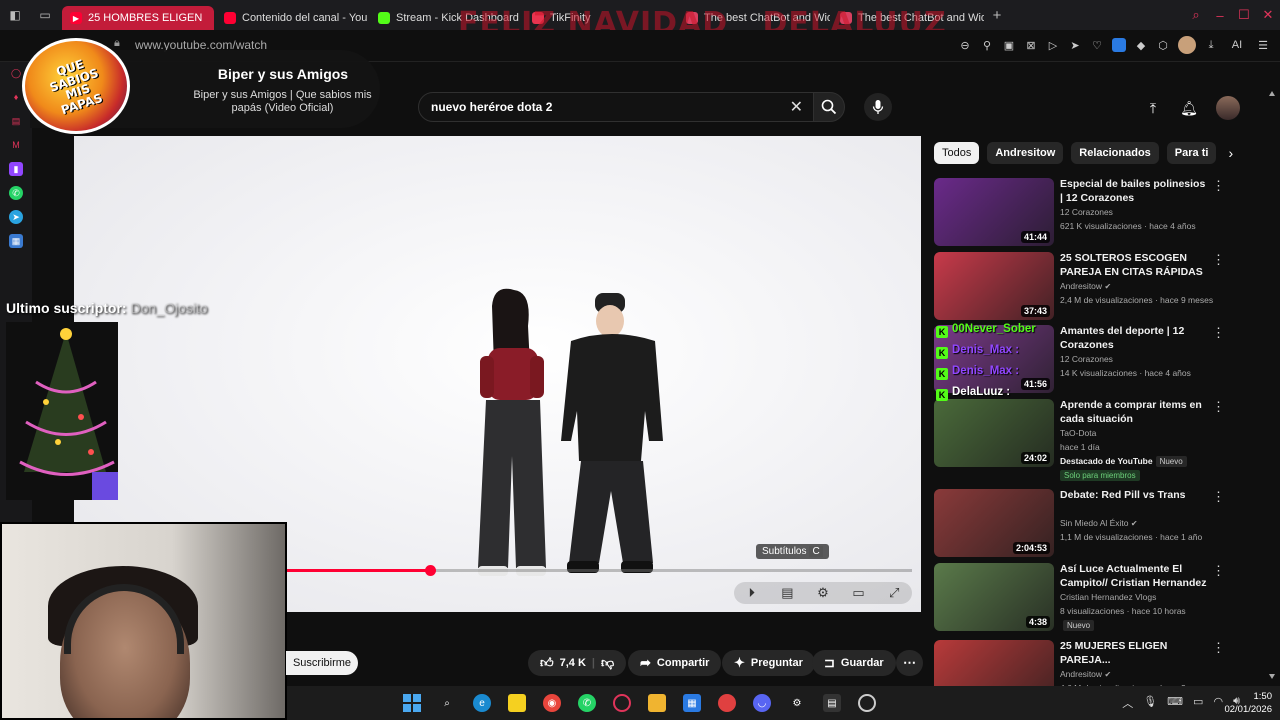  Describe the element at coordinates (1268, 15) in the screenshot. I see `close-window-button: ✕` at that location.